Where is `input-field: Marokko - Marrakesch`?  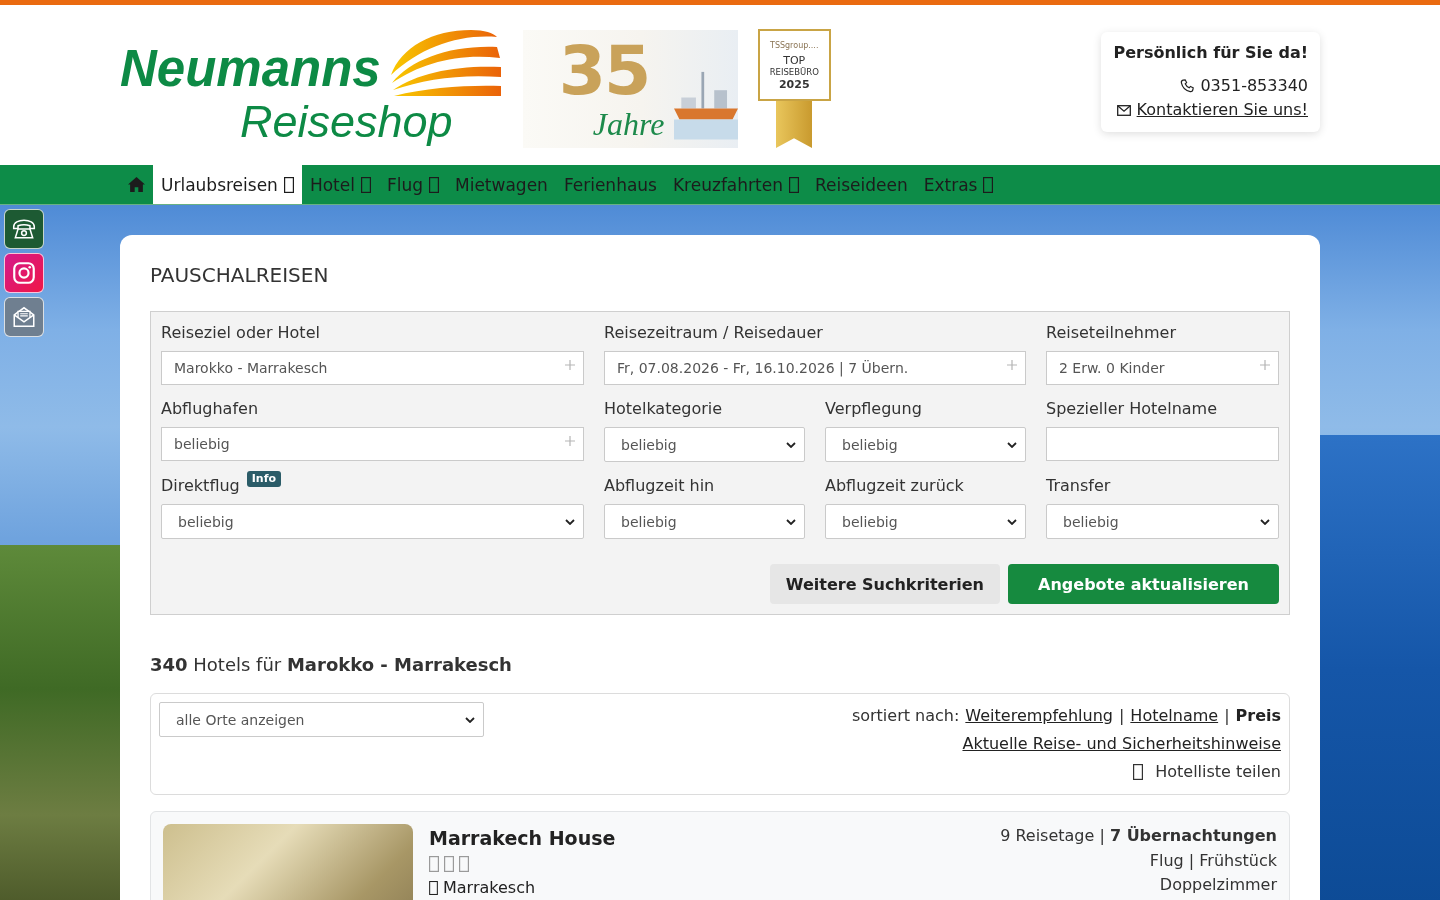 input-field: Marokko - Marrakesch is located at coordinates (372, 368).